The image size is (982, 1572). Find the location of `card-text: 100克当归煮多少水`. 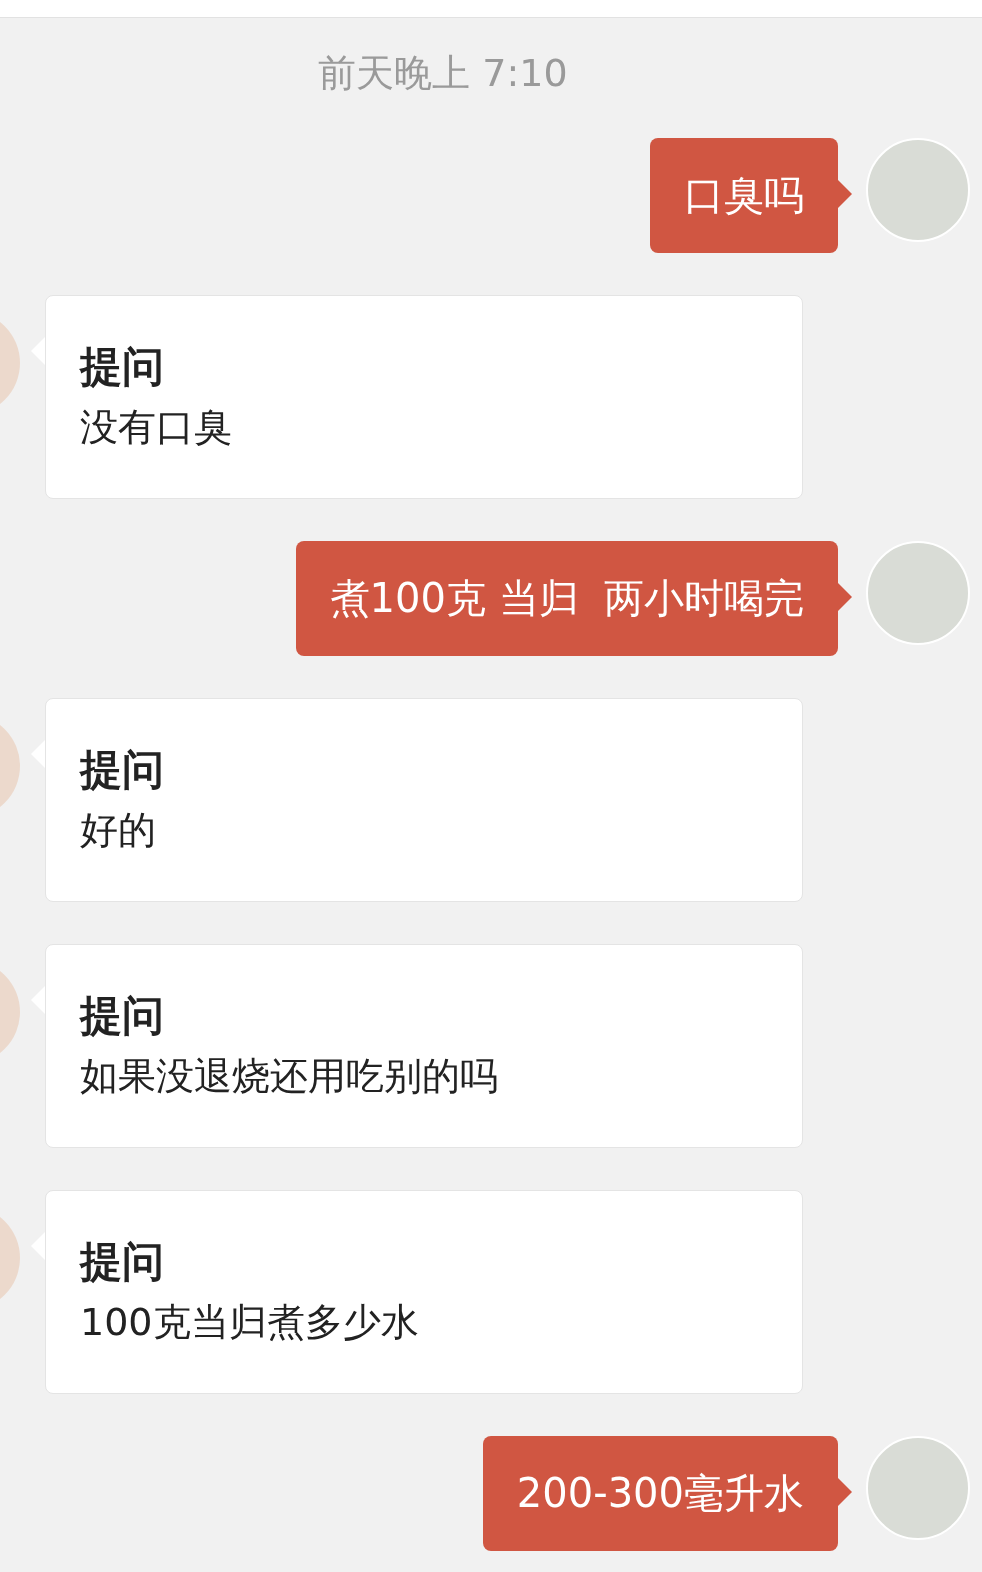

card-text: 100克当归煮多少水 is located at coordinates (250, 1322).